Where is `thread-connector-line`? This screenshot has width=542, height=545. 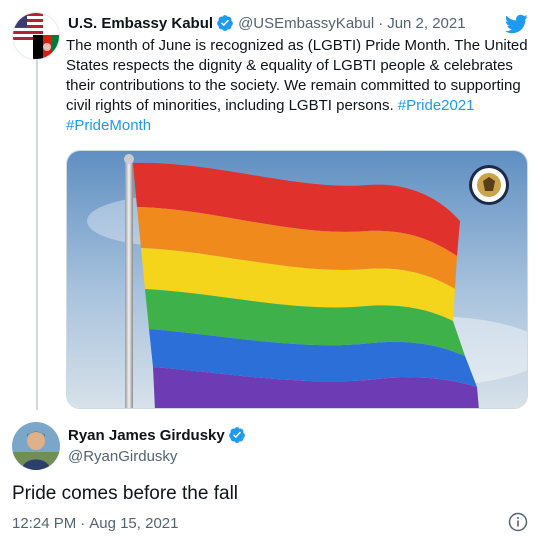
thread-connector-line is located at coordinates (37, 235).